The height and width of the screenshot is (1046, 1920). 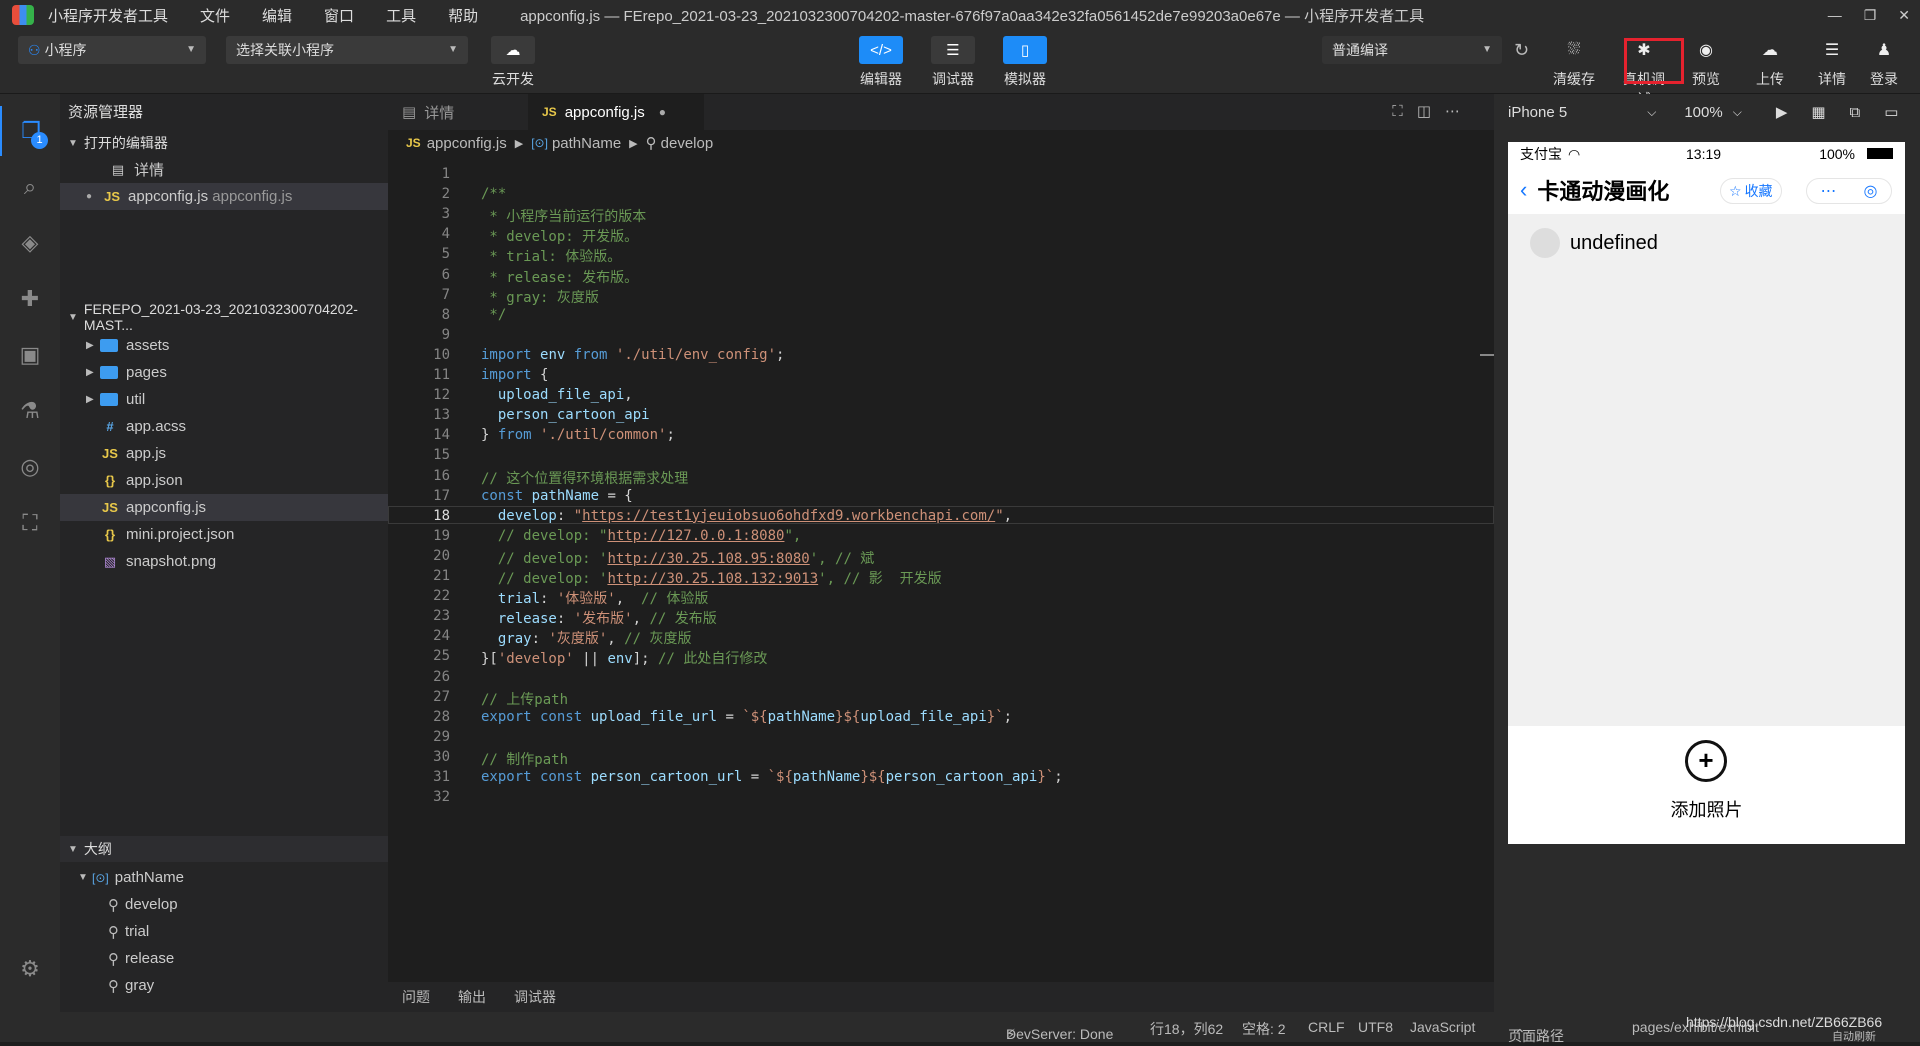 What do you see at coordinates (224, 904) in the screenshot?
I see `outline-item: ⚲ develop` at bounding box center [224, 904].